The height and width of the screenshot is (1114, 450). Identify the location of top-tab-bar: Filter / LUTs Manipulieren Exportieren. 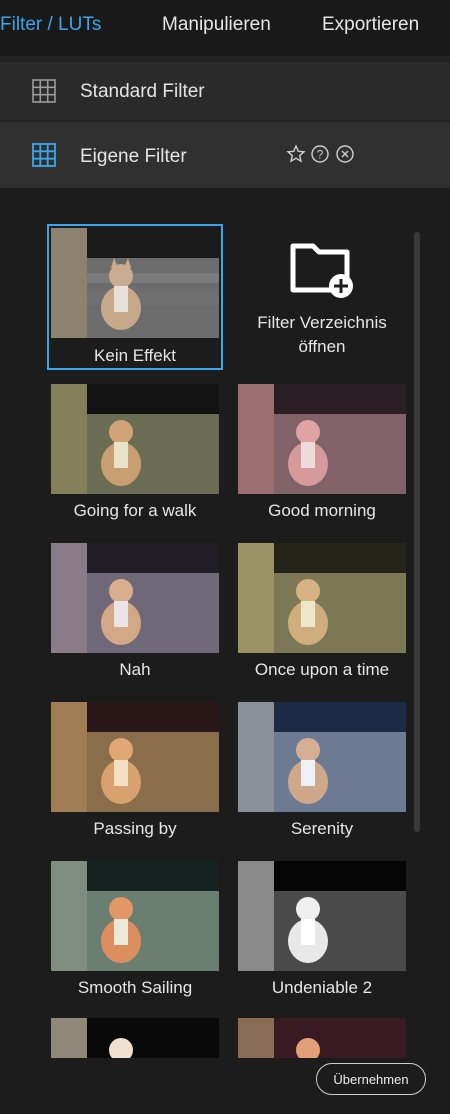
(225, 28).